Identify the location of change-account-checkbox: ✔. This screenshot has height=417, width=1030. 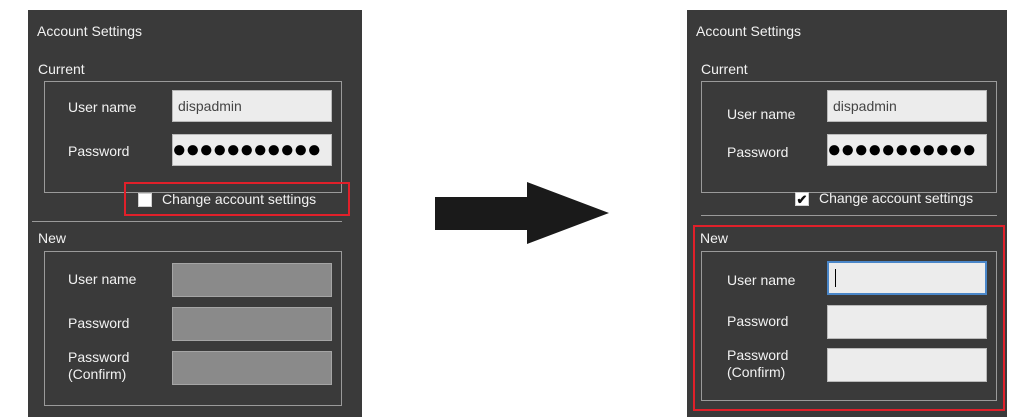
(802, 199).